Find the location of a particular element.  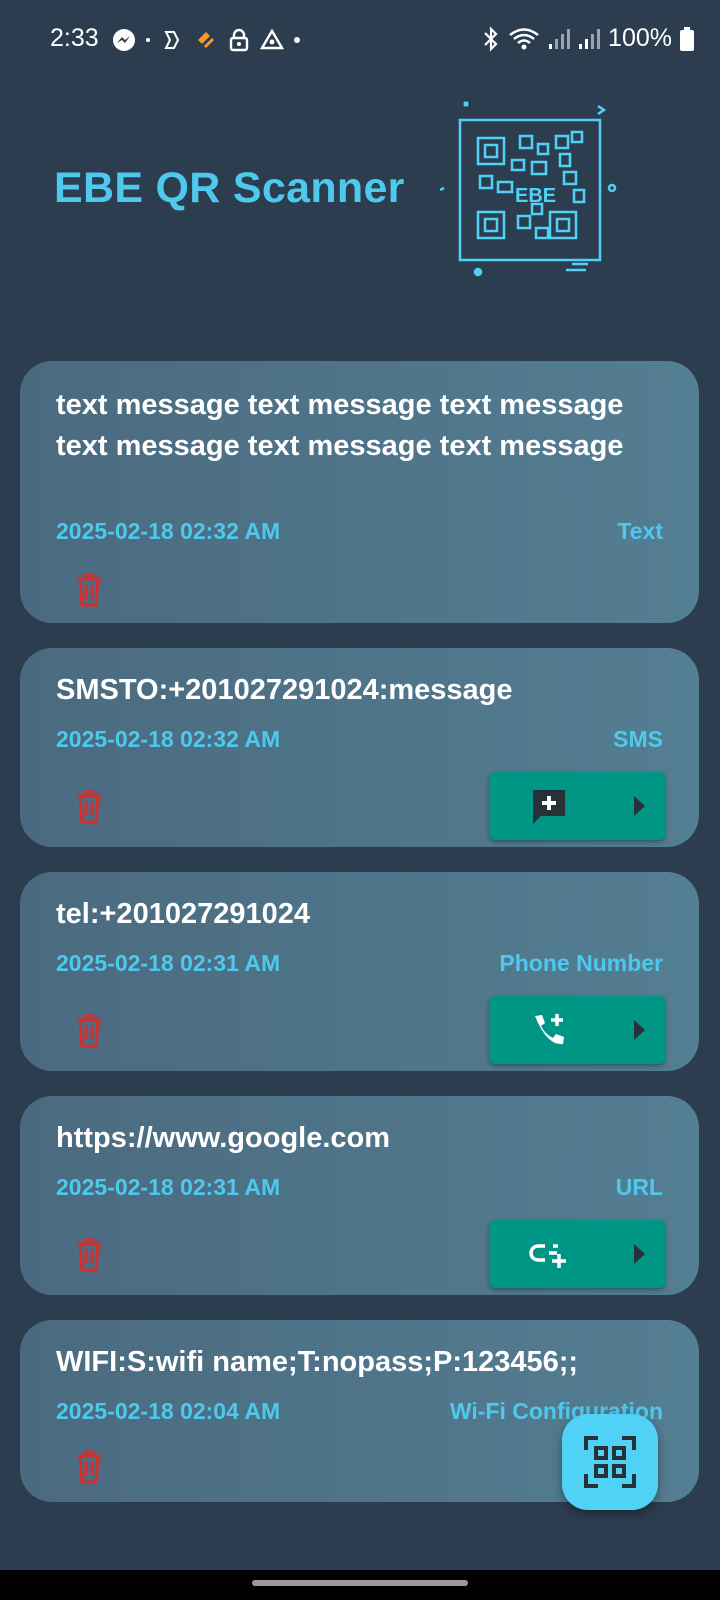

drive-icon is located at coordinates (272, 39).